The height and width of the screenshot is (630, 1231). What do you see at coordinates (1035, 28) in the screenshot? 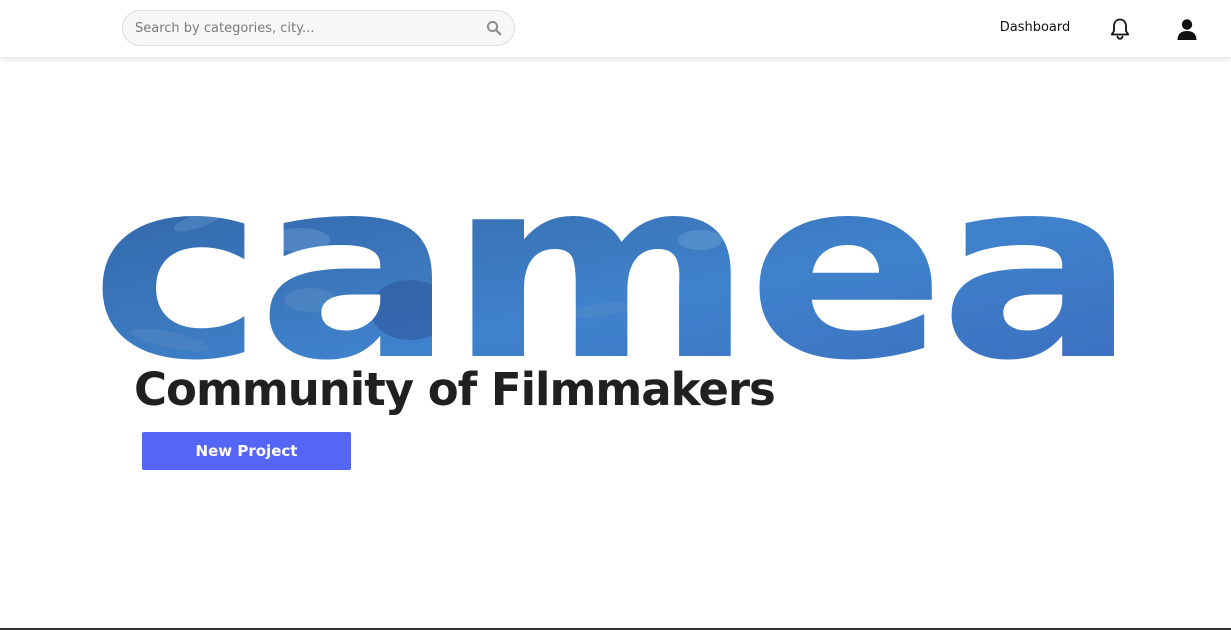
I see `dashboard-link: Dashboard` at bounding box center [1035, 28].